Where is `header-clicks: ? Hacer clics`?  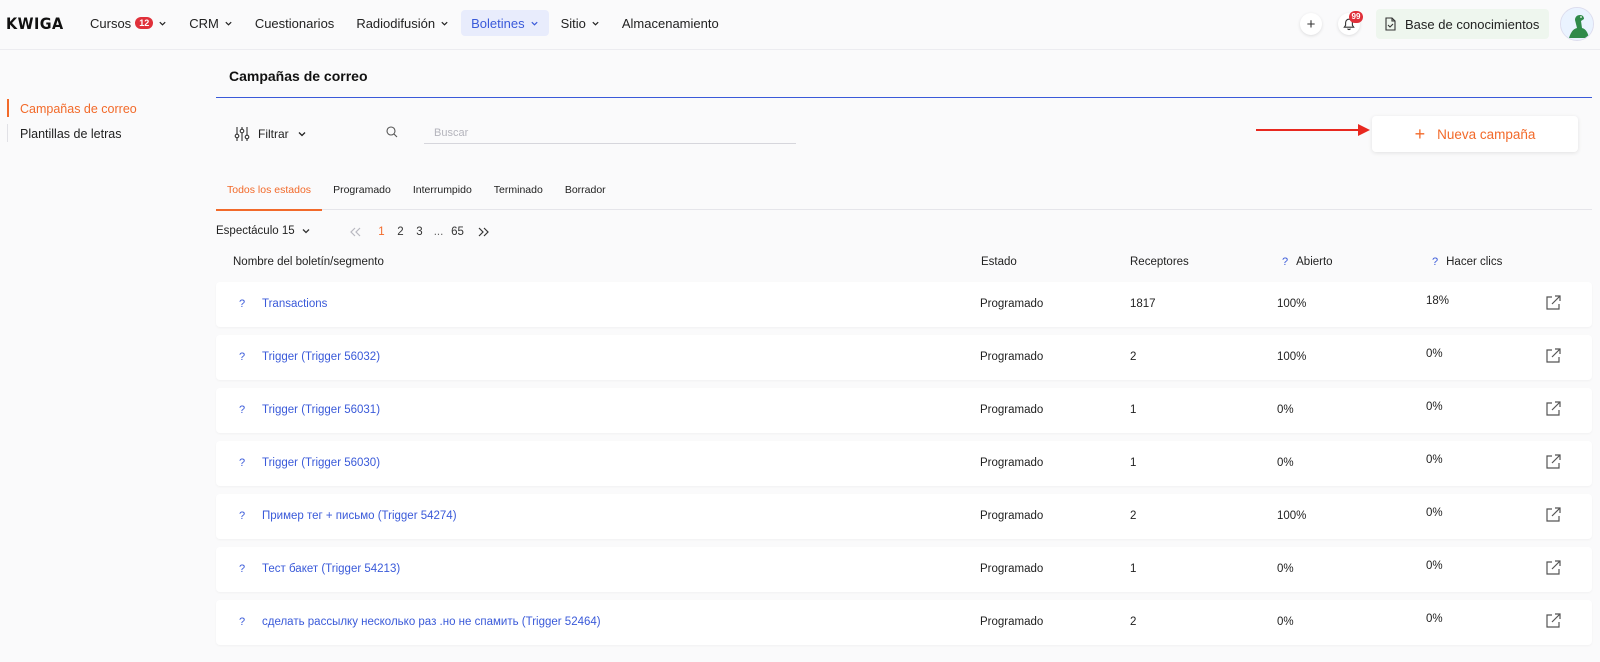 header-clicks: ? Hacer clics is located at coordinates (1467, 262).